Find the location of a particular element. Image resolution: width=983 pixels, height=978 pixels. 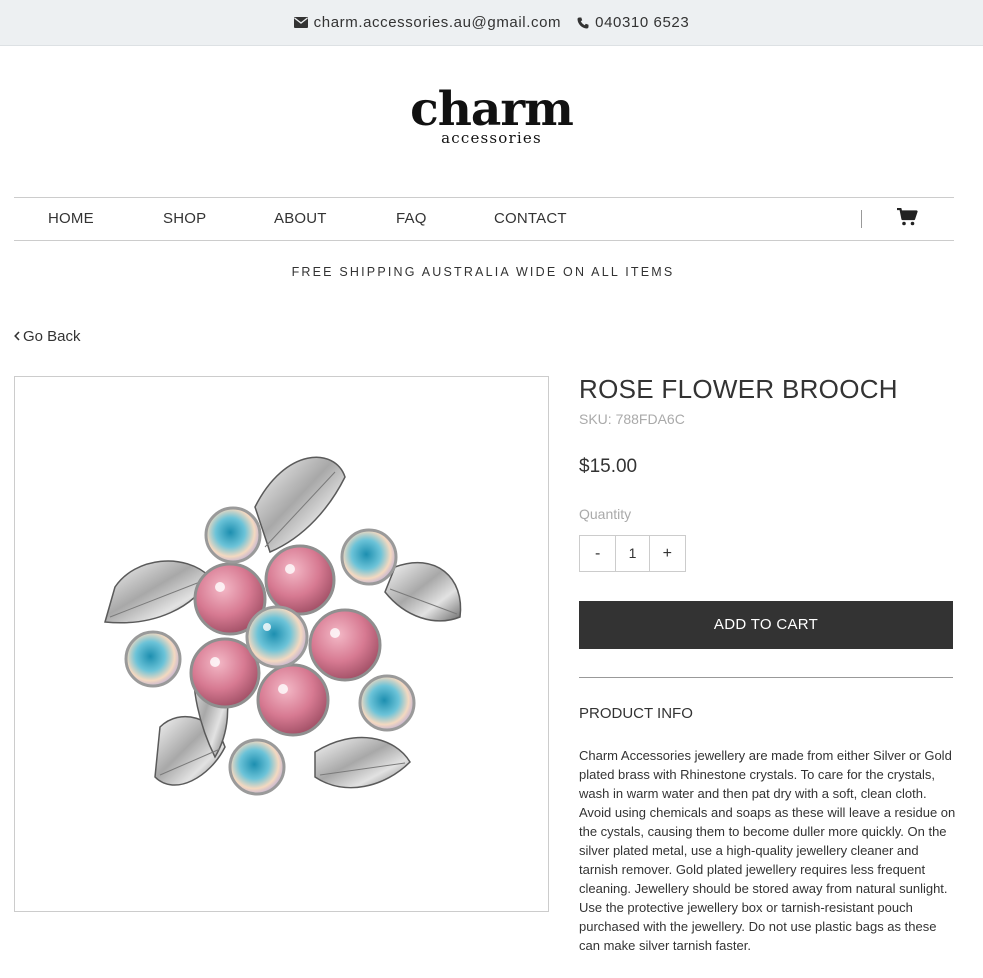

email-contact: charm.accessories.au@gmail.com is located at coordinates (427, 22).